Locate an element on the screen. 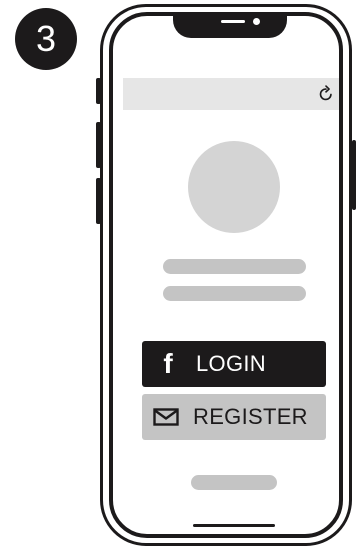 This screenshot has width=358, height=550. footer-link-placeholder is located at coordinates (234, 482).